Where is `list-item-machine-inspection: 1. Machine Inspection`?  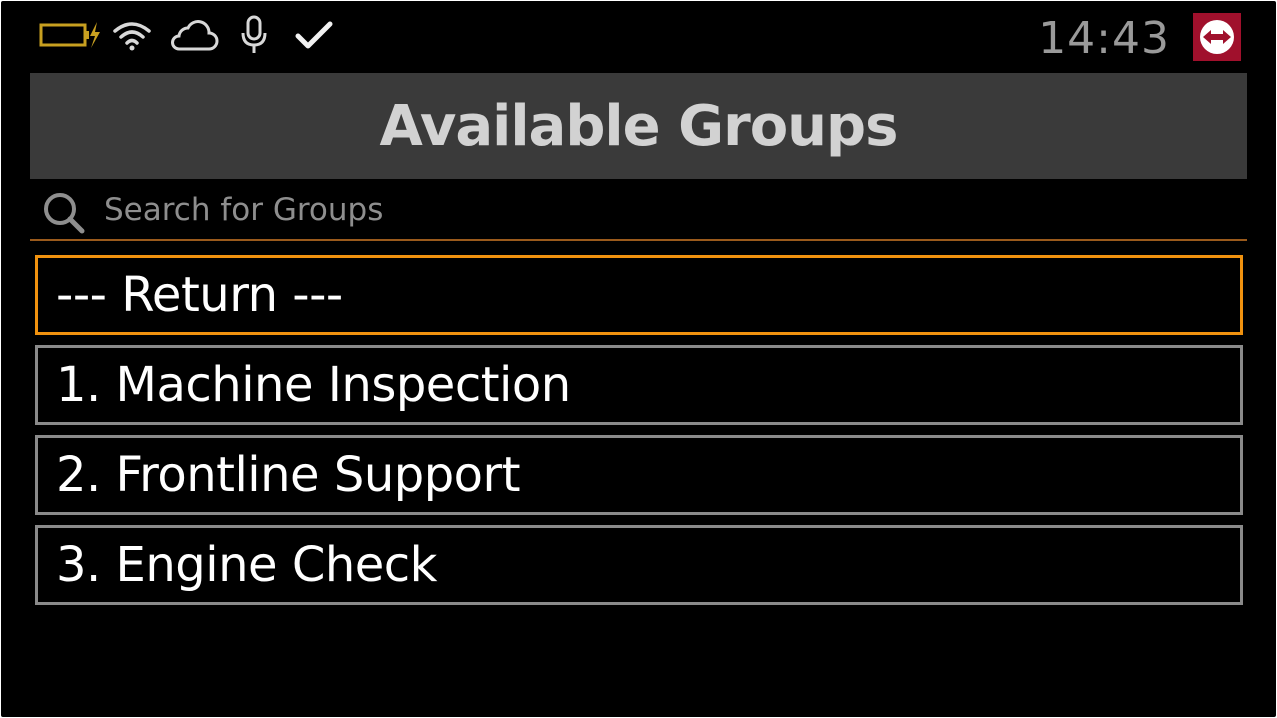
list-item-machine-inspection: 1. Machine Inspection is located at coordinates (639, 385).